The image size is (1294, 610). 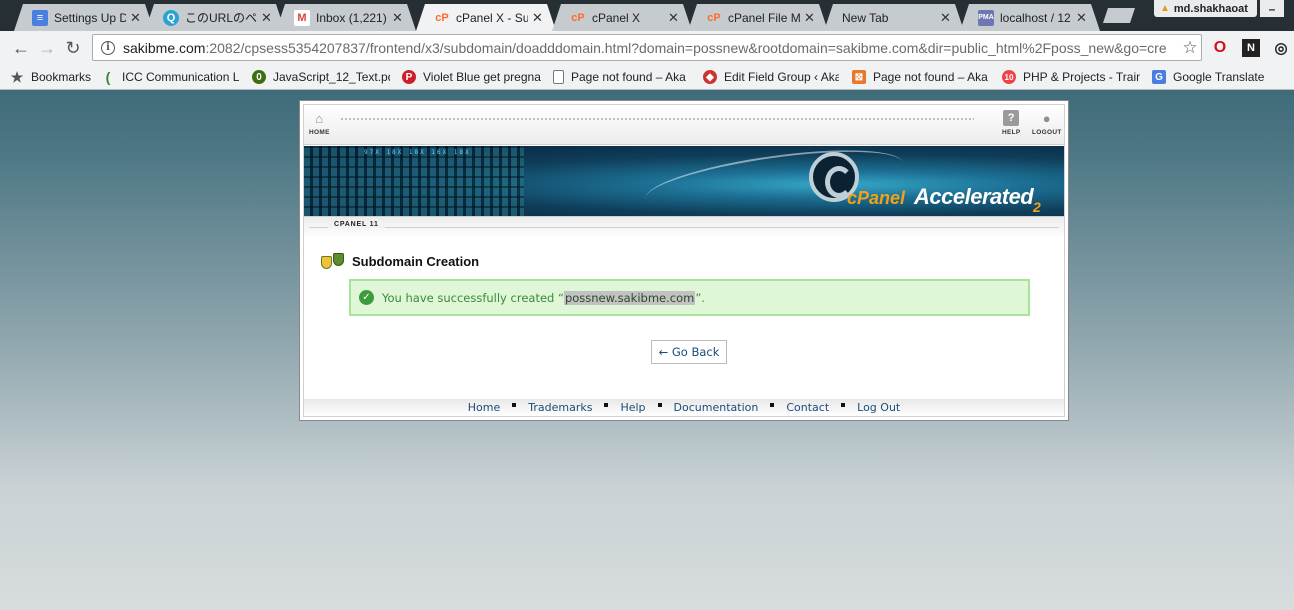 I want to click on tab-0: ≡ Settings Up D ✕, so click(x=84, y=17).